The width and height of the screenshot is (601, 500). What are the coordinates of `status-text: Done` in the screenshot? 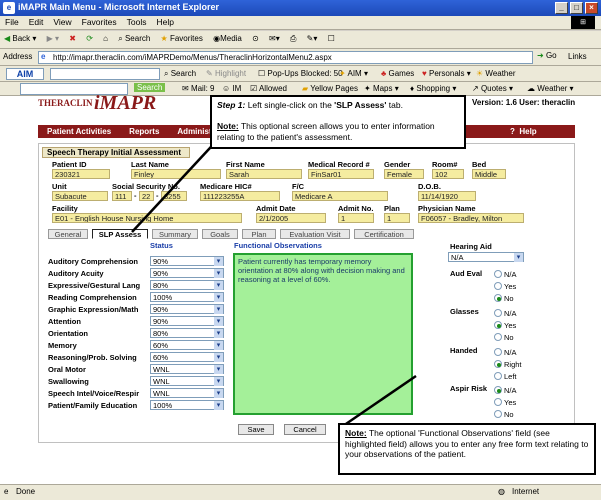 It's located at (26, 491).